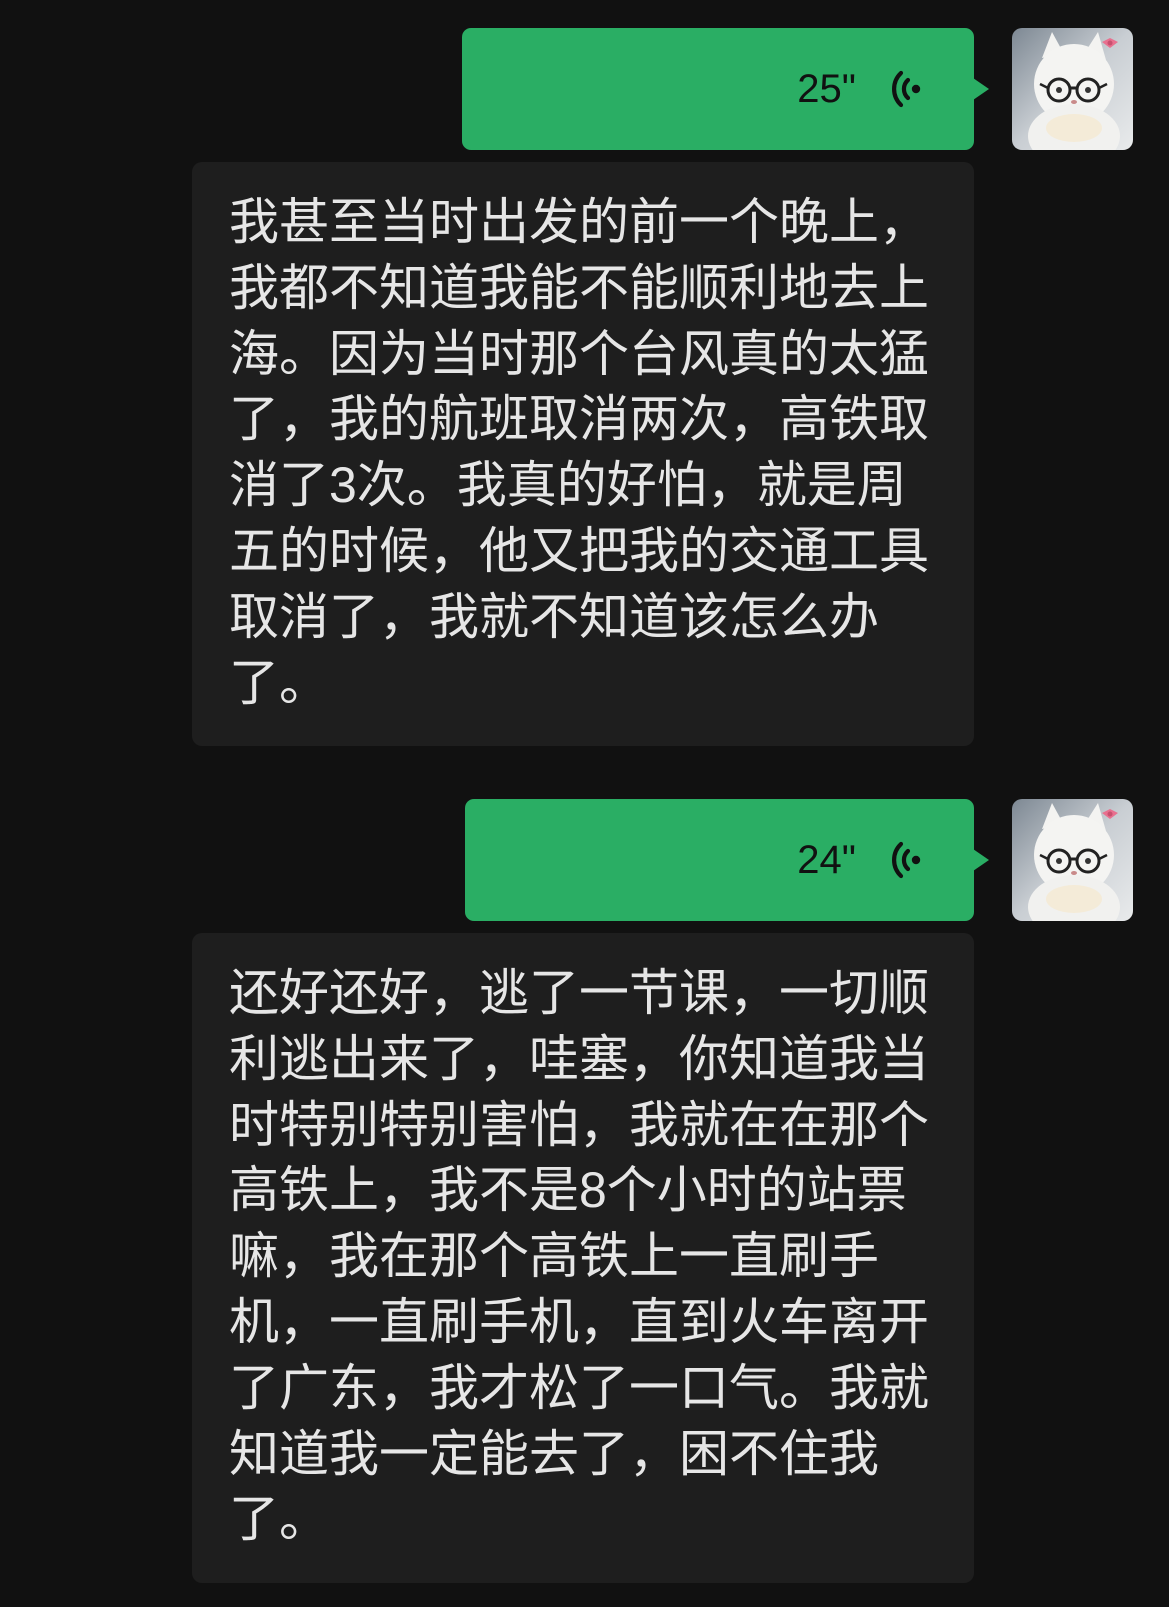  What do you see at coordinates (554, 1256) in the screenshot?
I see `transcription-line: 嘛，我在那个高铁上一直刷手` at bounding box center [554, 1256].